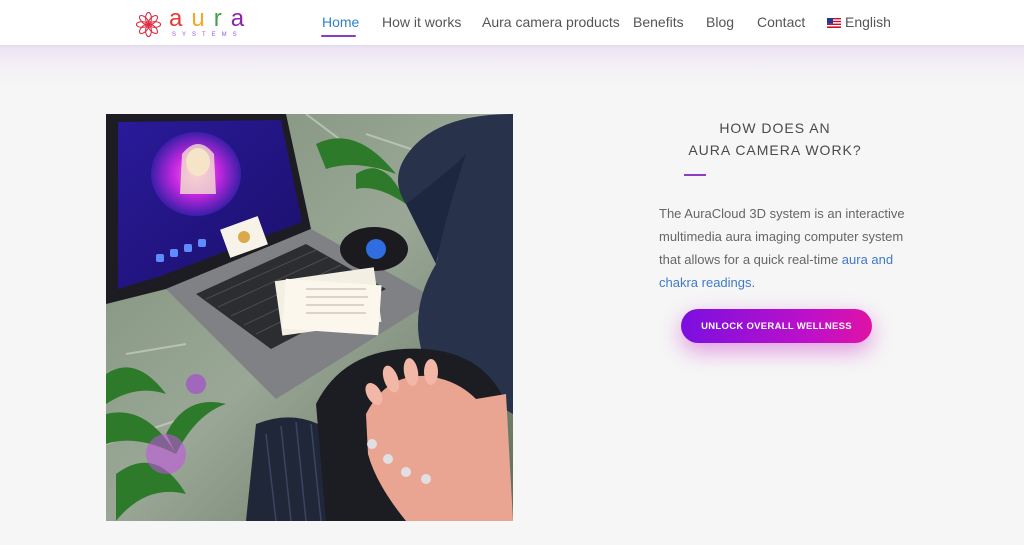  Describe the element at coordinates (202, 18) in the screenshot. I see `logo-letter: u` at that location.